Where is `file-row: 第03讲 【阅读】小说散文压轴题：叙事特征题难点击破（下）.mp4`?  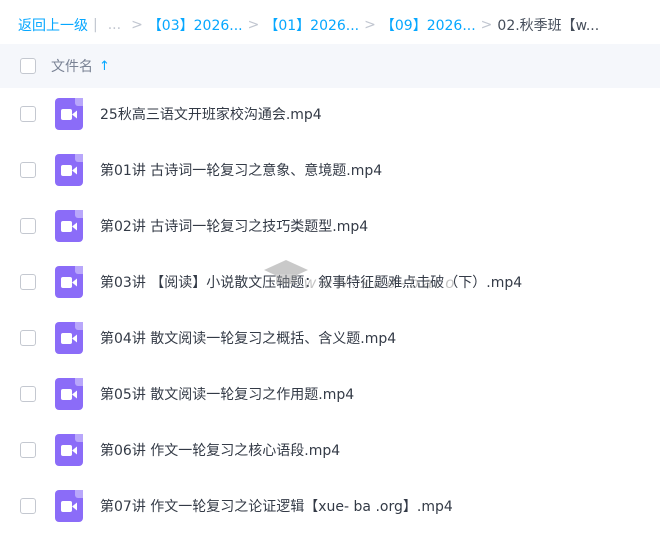 file-row: 第03讲 【阅读】小说散文压轴题：叙事特征题难点击破（下）.mp4 is located at coordinates (330, 282).